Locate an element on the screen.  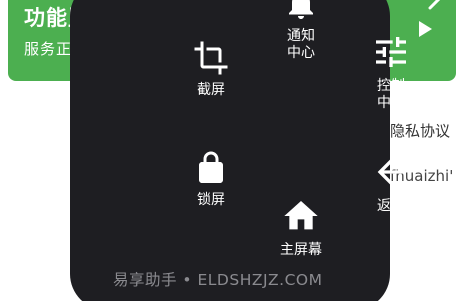
card-subtitle: 服务正 is located at coordinates (48, 49).